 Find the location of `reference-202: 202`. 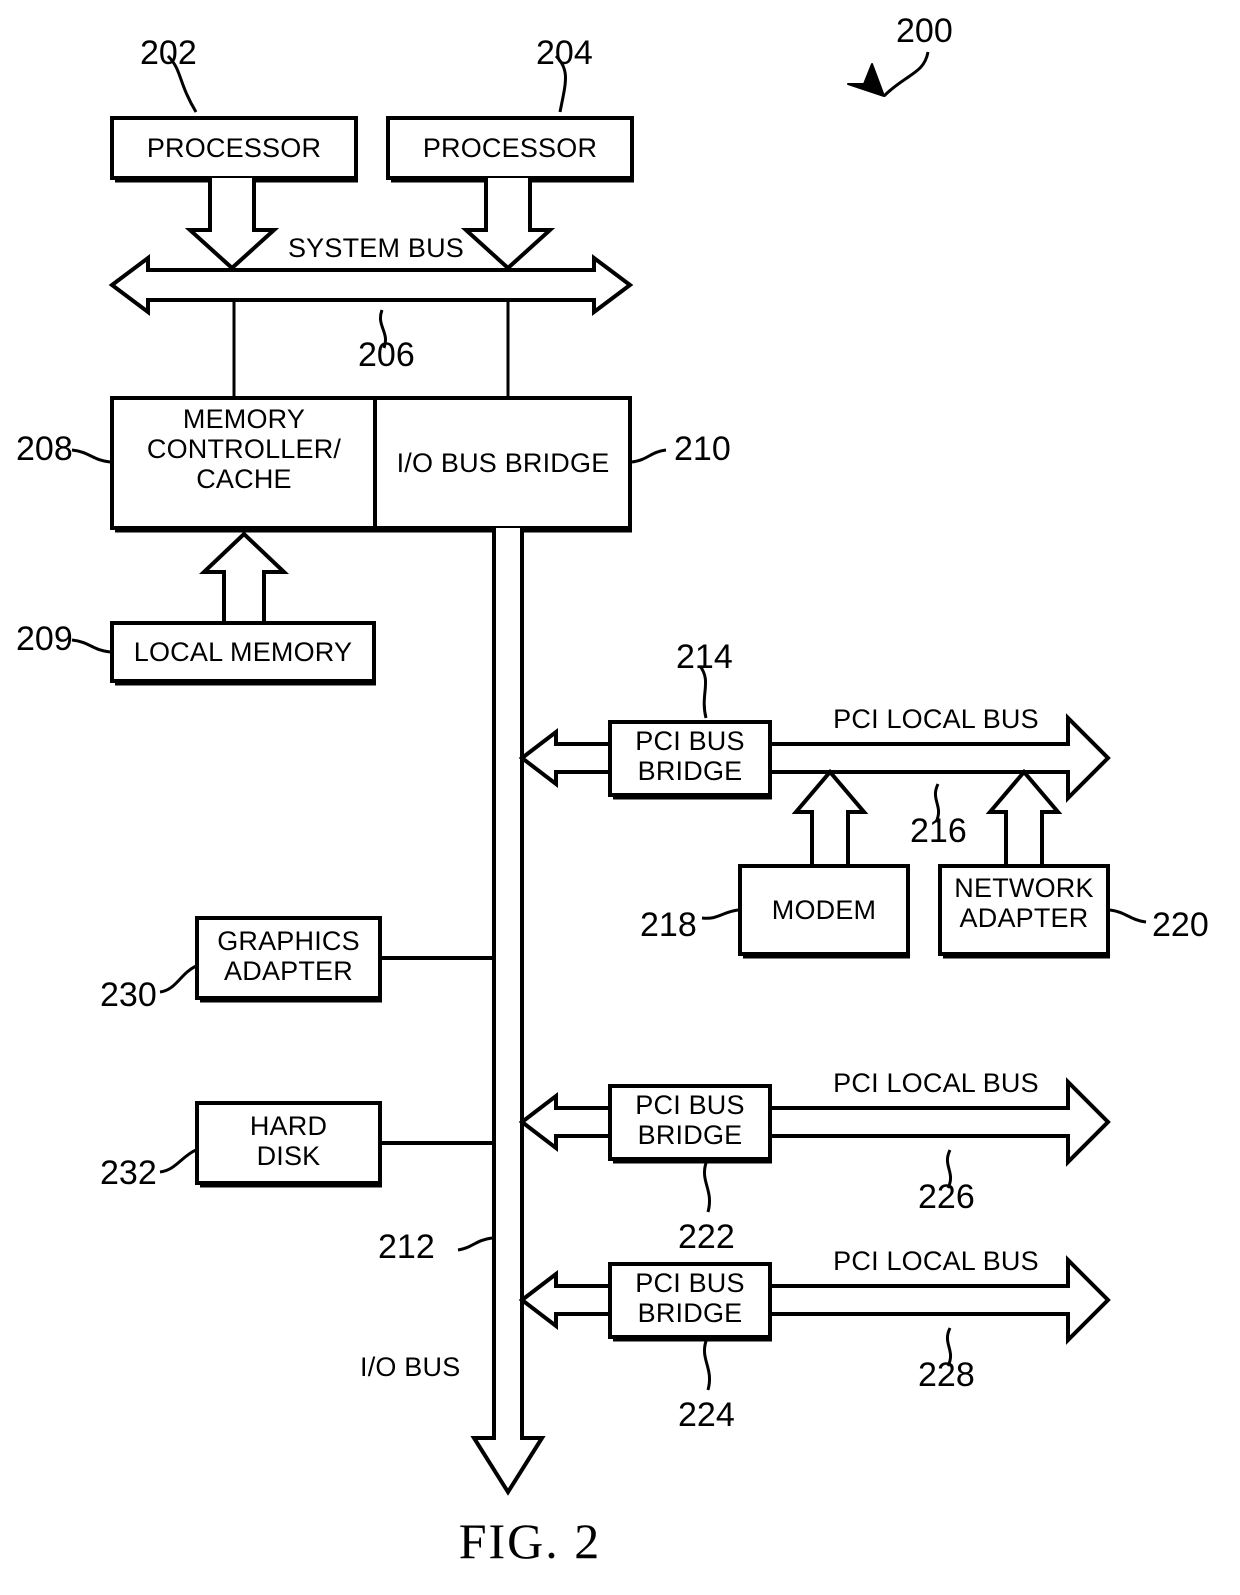

reference-202: 202 is located at coordinates (168, 53).